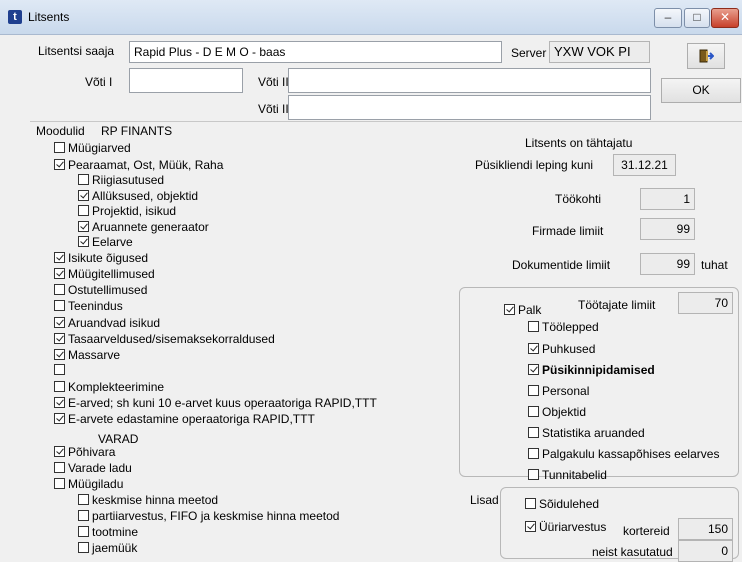 The width and height of the screenshot is (742, 562). I want to click on module-checkbox-label: Aruannete generaator, so click(150, 226).